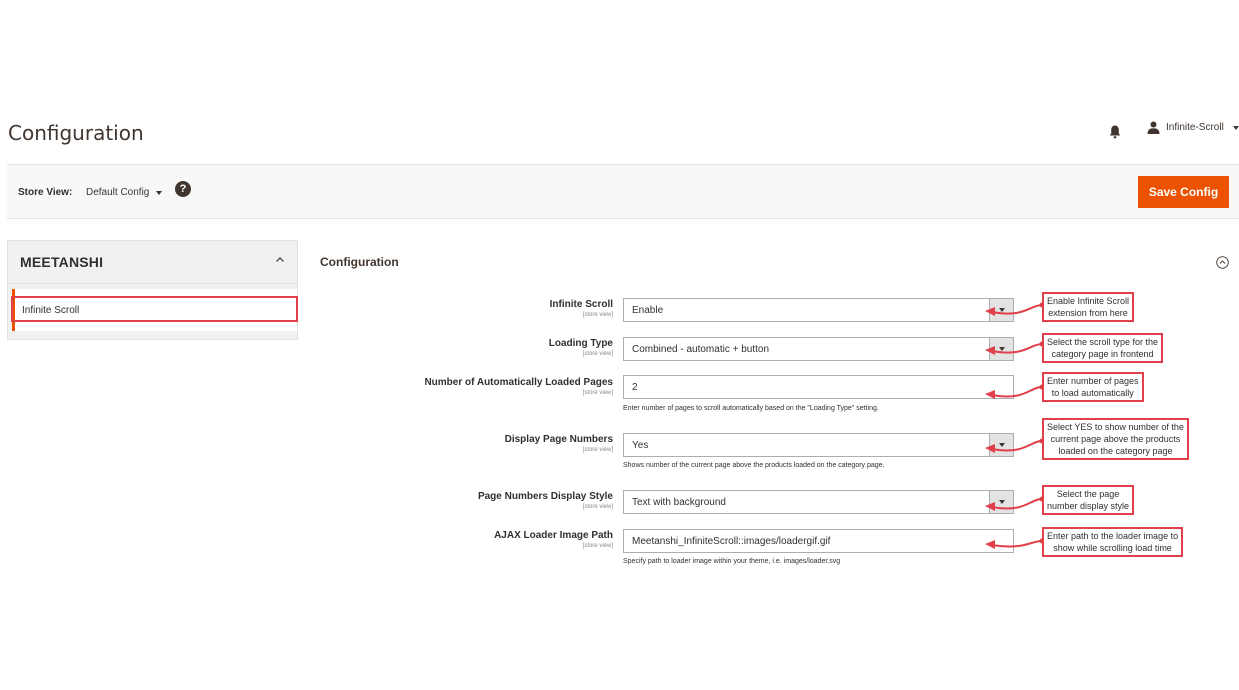 The height and width of the screenshot is (690, 1239). What do you see at coordinates (359, 262) in the screenshot?
I see `section-title: Configuration` at bounding box center [359, 262].